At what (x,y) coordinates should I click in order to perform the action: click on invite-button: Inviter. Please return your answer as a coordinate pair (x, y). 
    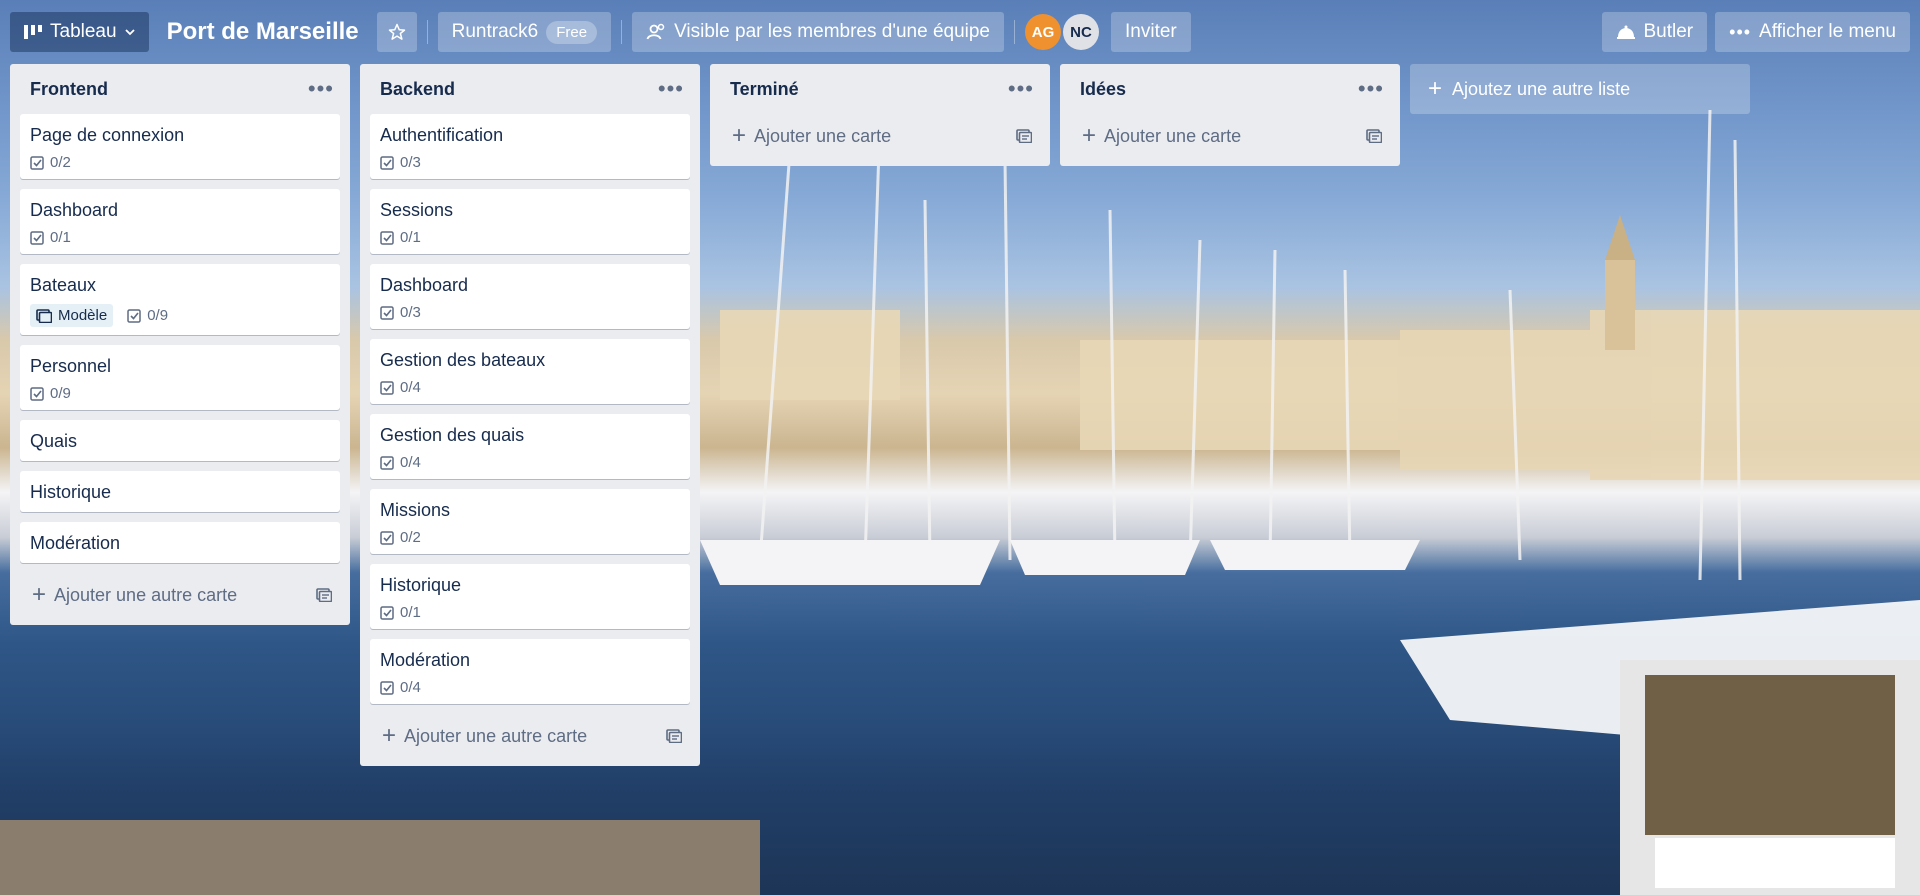
    Looking at the image, I should click on (1151, 32).